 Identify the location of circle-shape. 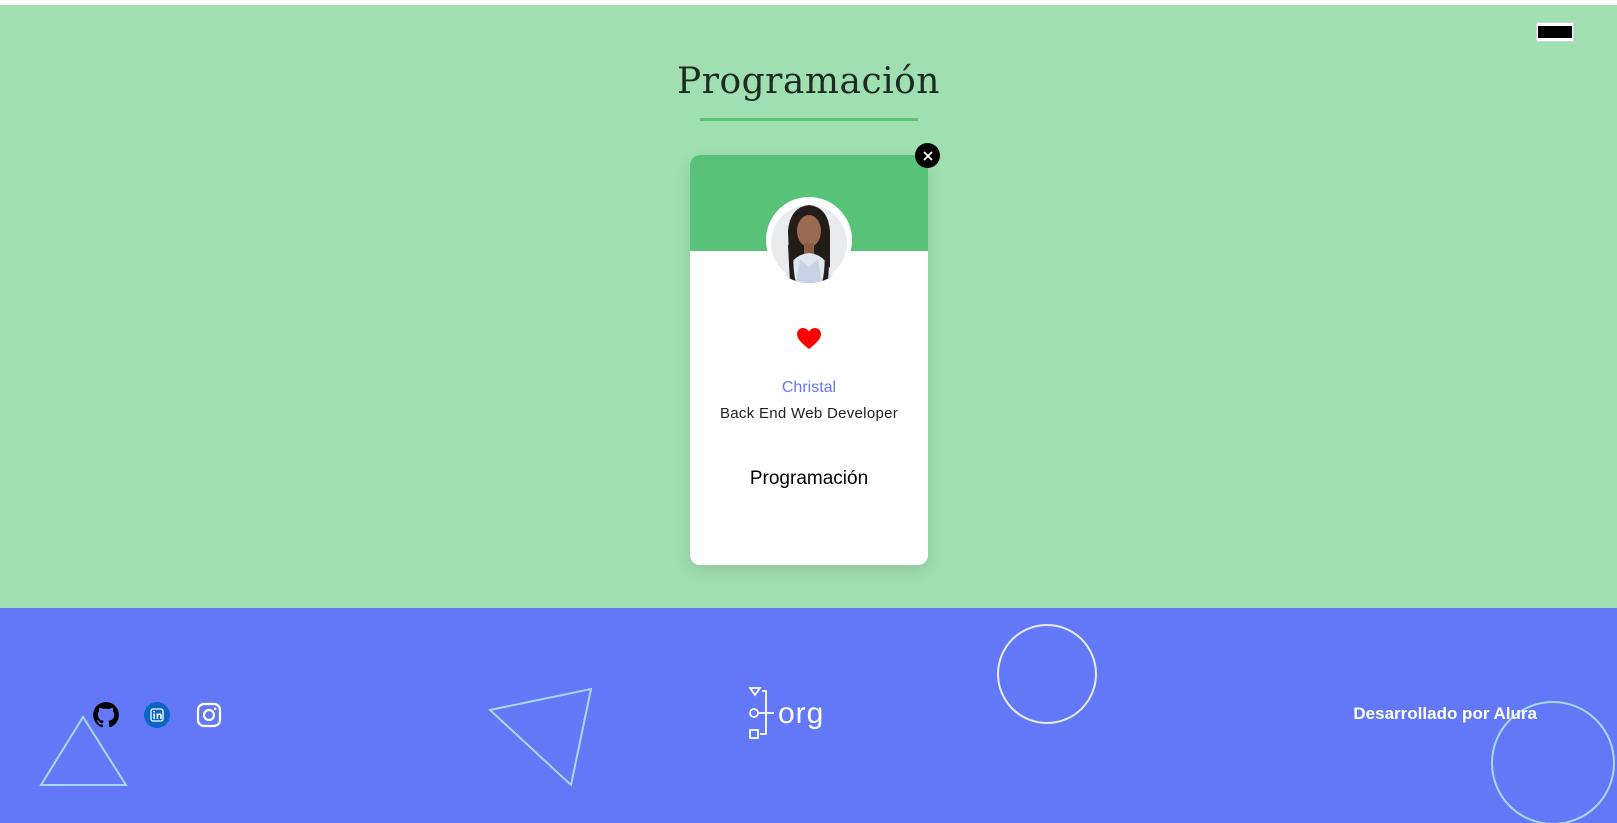
(1047, 674).